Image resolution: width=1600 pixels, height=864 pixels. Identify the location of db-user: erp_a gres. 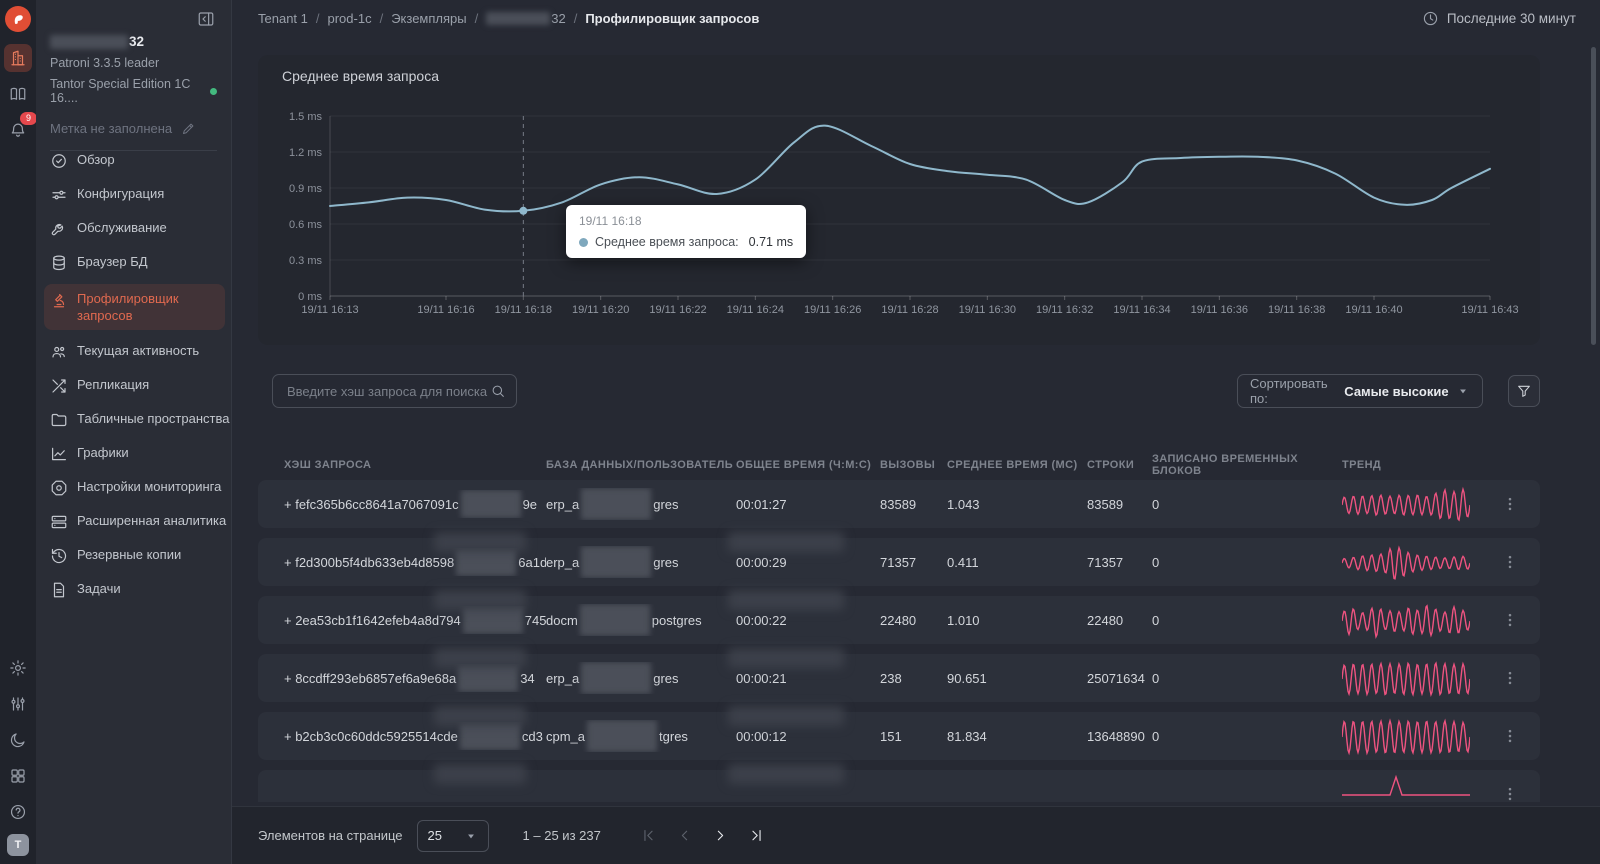
(641, 504).